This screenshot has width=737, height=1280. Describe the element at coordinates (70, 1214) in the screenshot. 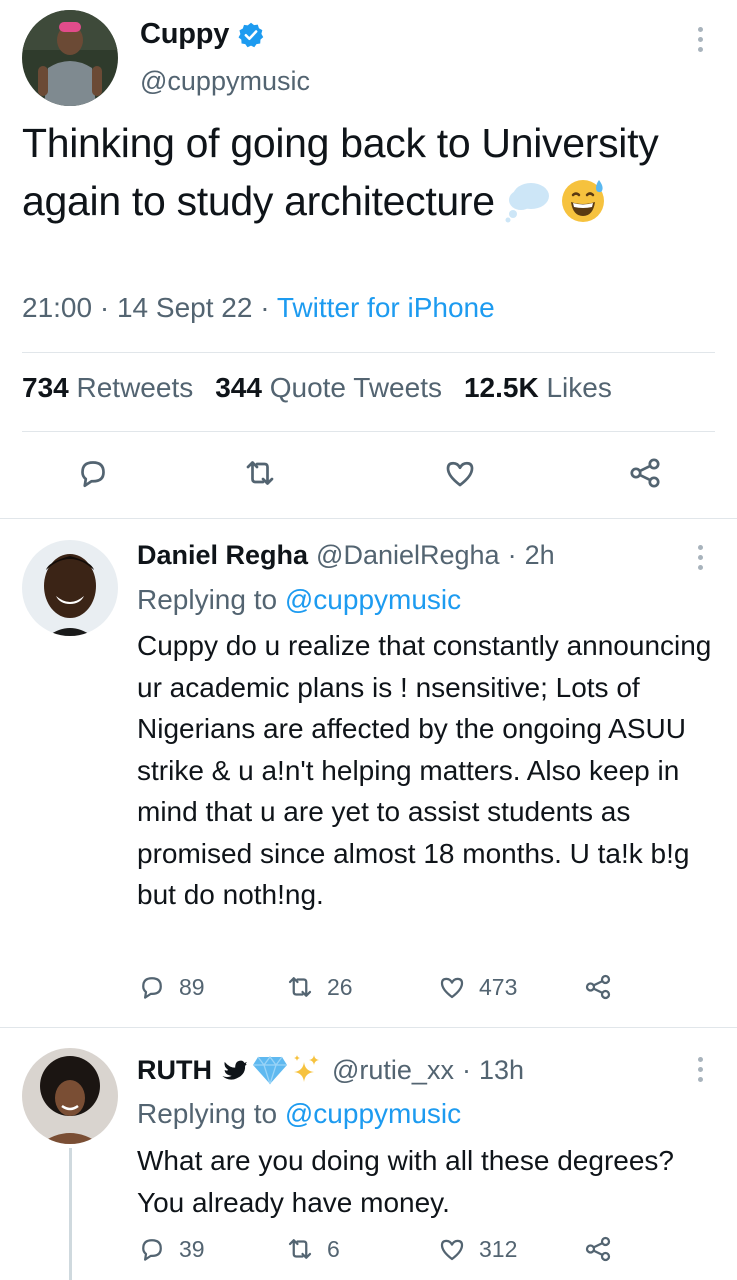

I see `thread-line` at that location.